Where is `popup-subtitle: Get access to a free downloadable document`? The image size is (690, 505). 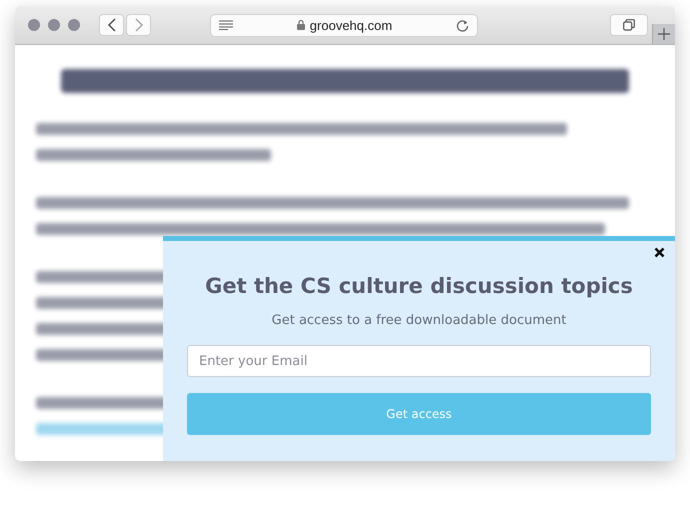
popup-subtitle: Get access to a free downloadable document is located at coordinates (419, 320).